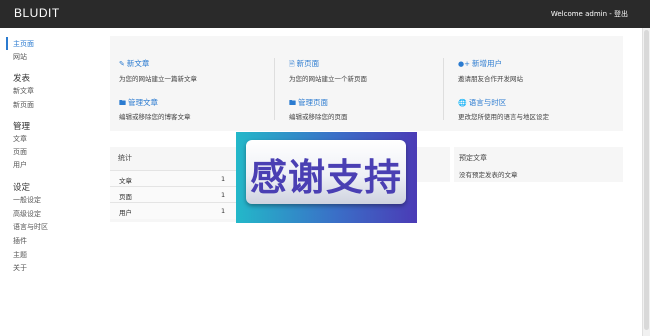  What do you see at coordinates (318, 117) in the screenshot?
I see `manage-pages-desc: 编辑或移除您的页面` at bounding box center [318, 117].